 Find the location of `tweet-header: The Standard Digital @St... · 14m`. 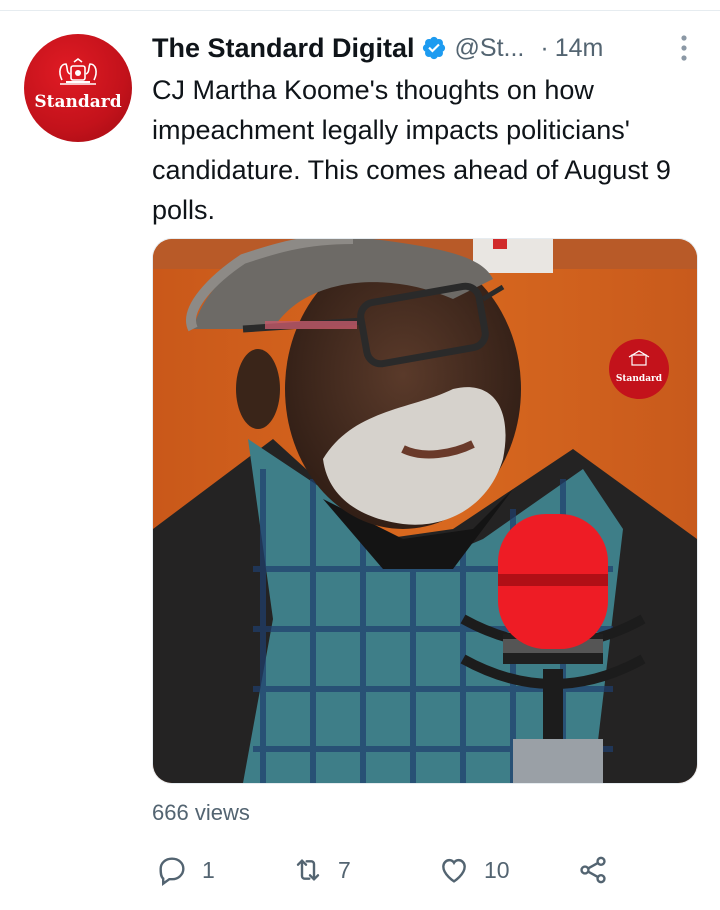

tweet-header: The Standard Digital @St... · 14m is located at coordinates (427, 48).